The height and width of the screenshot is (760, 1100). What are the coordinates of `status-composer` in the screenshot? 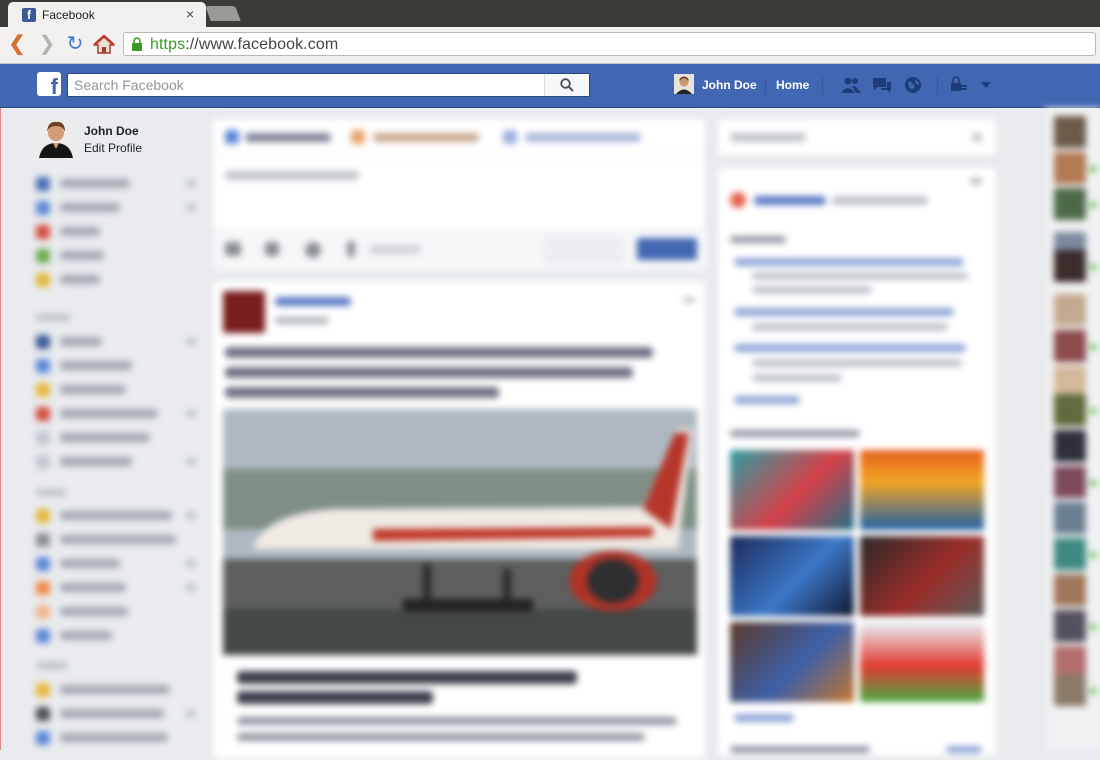 It's located at (459, 194).